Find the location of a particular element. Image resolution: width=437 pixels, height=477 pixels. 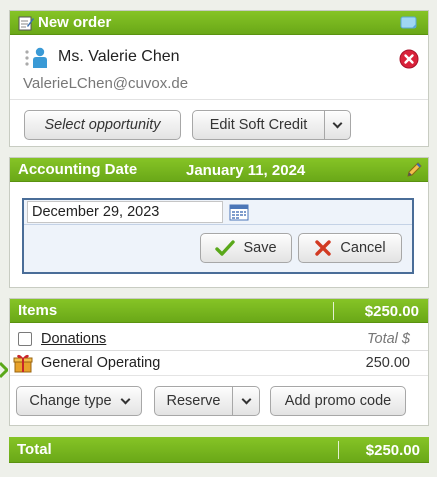

donations-link: Donations is located at coordinates (73, 339).